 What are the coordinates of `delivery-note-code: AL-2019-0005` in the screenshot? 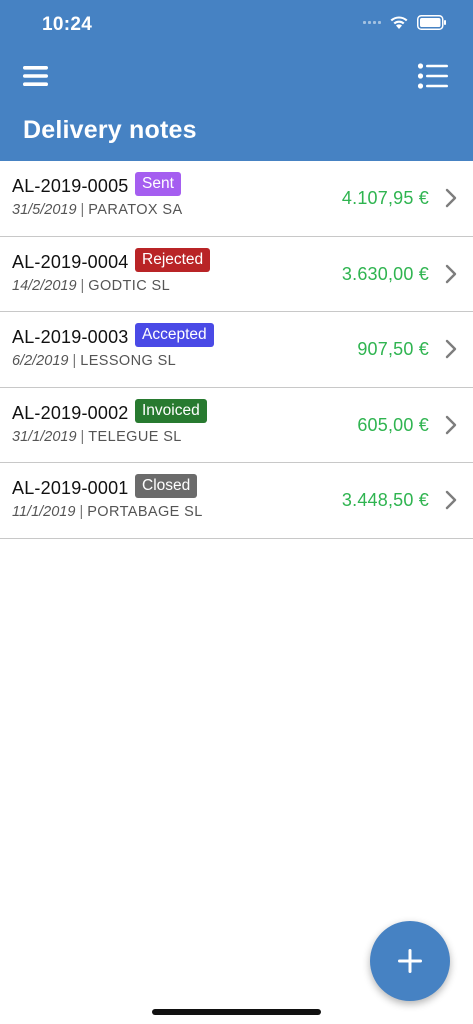 It's located at (70, 186).